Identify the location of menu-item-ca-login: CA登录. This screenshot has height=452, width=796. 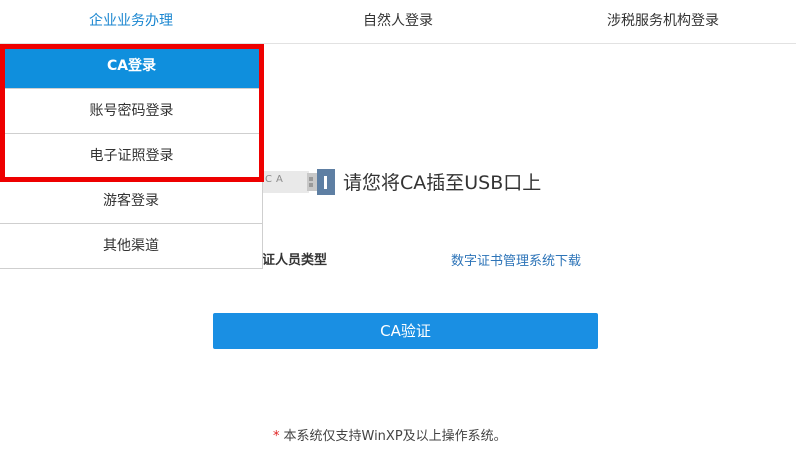
(131, 66).